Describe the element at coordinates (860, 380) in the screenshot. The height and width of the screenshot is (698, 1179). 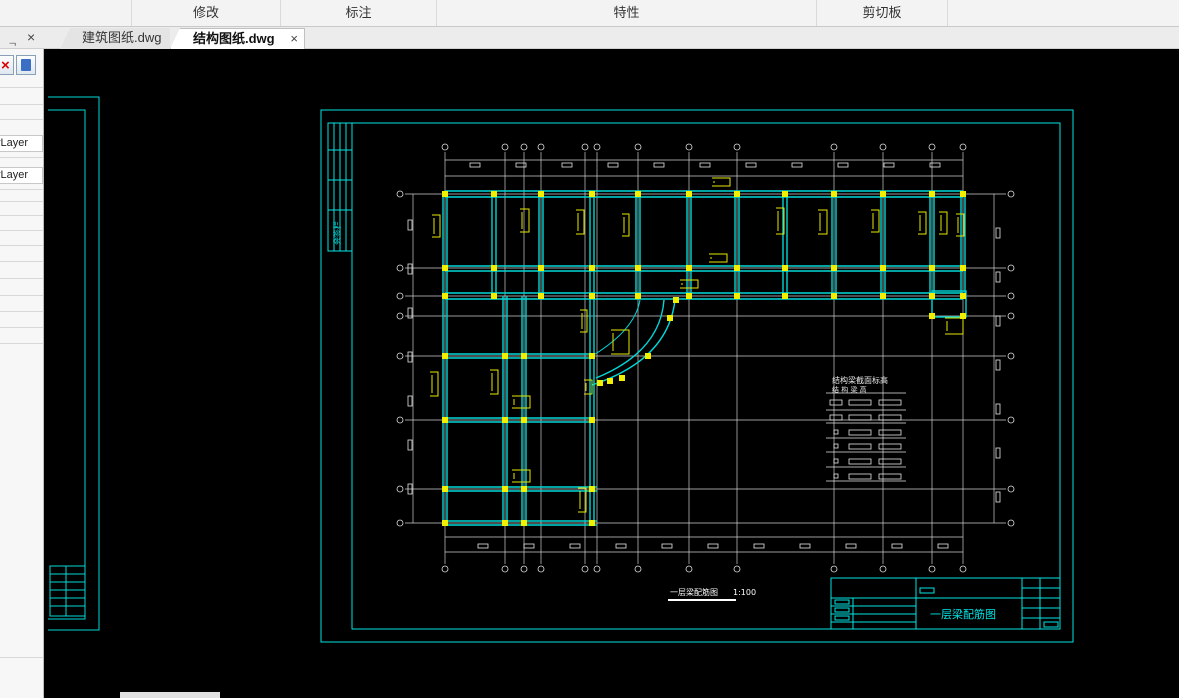
I see `legend-title: 结构梁截面标高` at that location.